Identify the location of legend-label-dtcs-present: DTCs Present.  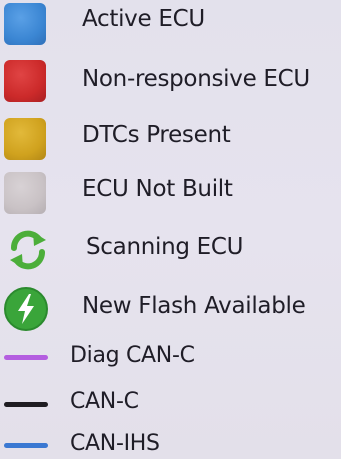
(156, 135).